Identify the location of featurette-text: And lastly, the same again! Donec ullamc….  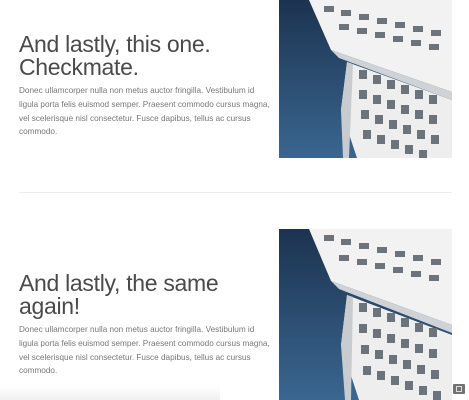
(145, 325).